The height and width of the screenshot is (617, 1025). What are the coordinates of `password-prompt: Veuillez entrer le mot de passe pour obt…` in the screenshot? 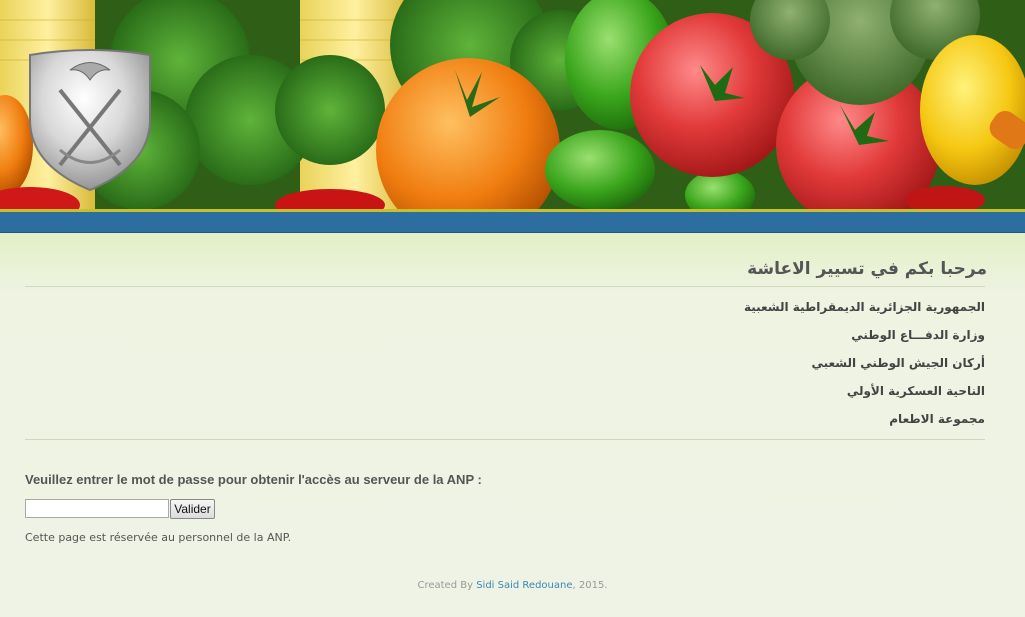 It's located at (253, 479).